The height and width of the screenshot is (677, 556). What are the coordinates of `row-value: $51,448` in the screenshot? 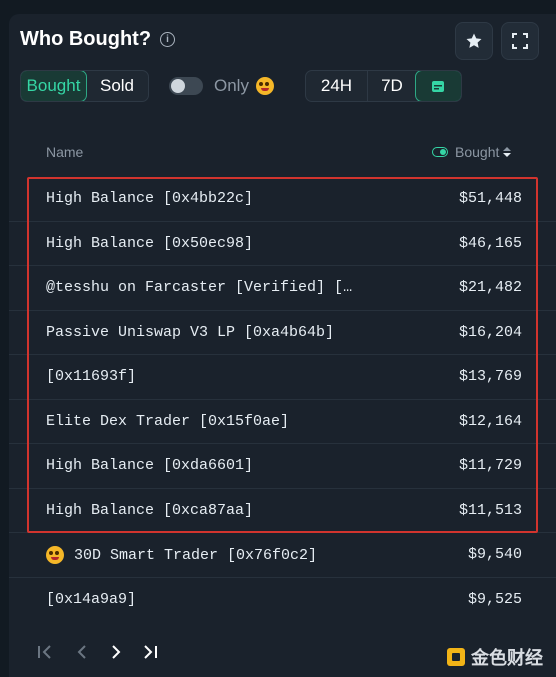 It's located at (490, 199).